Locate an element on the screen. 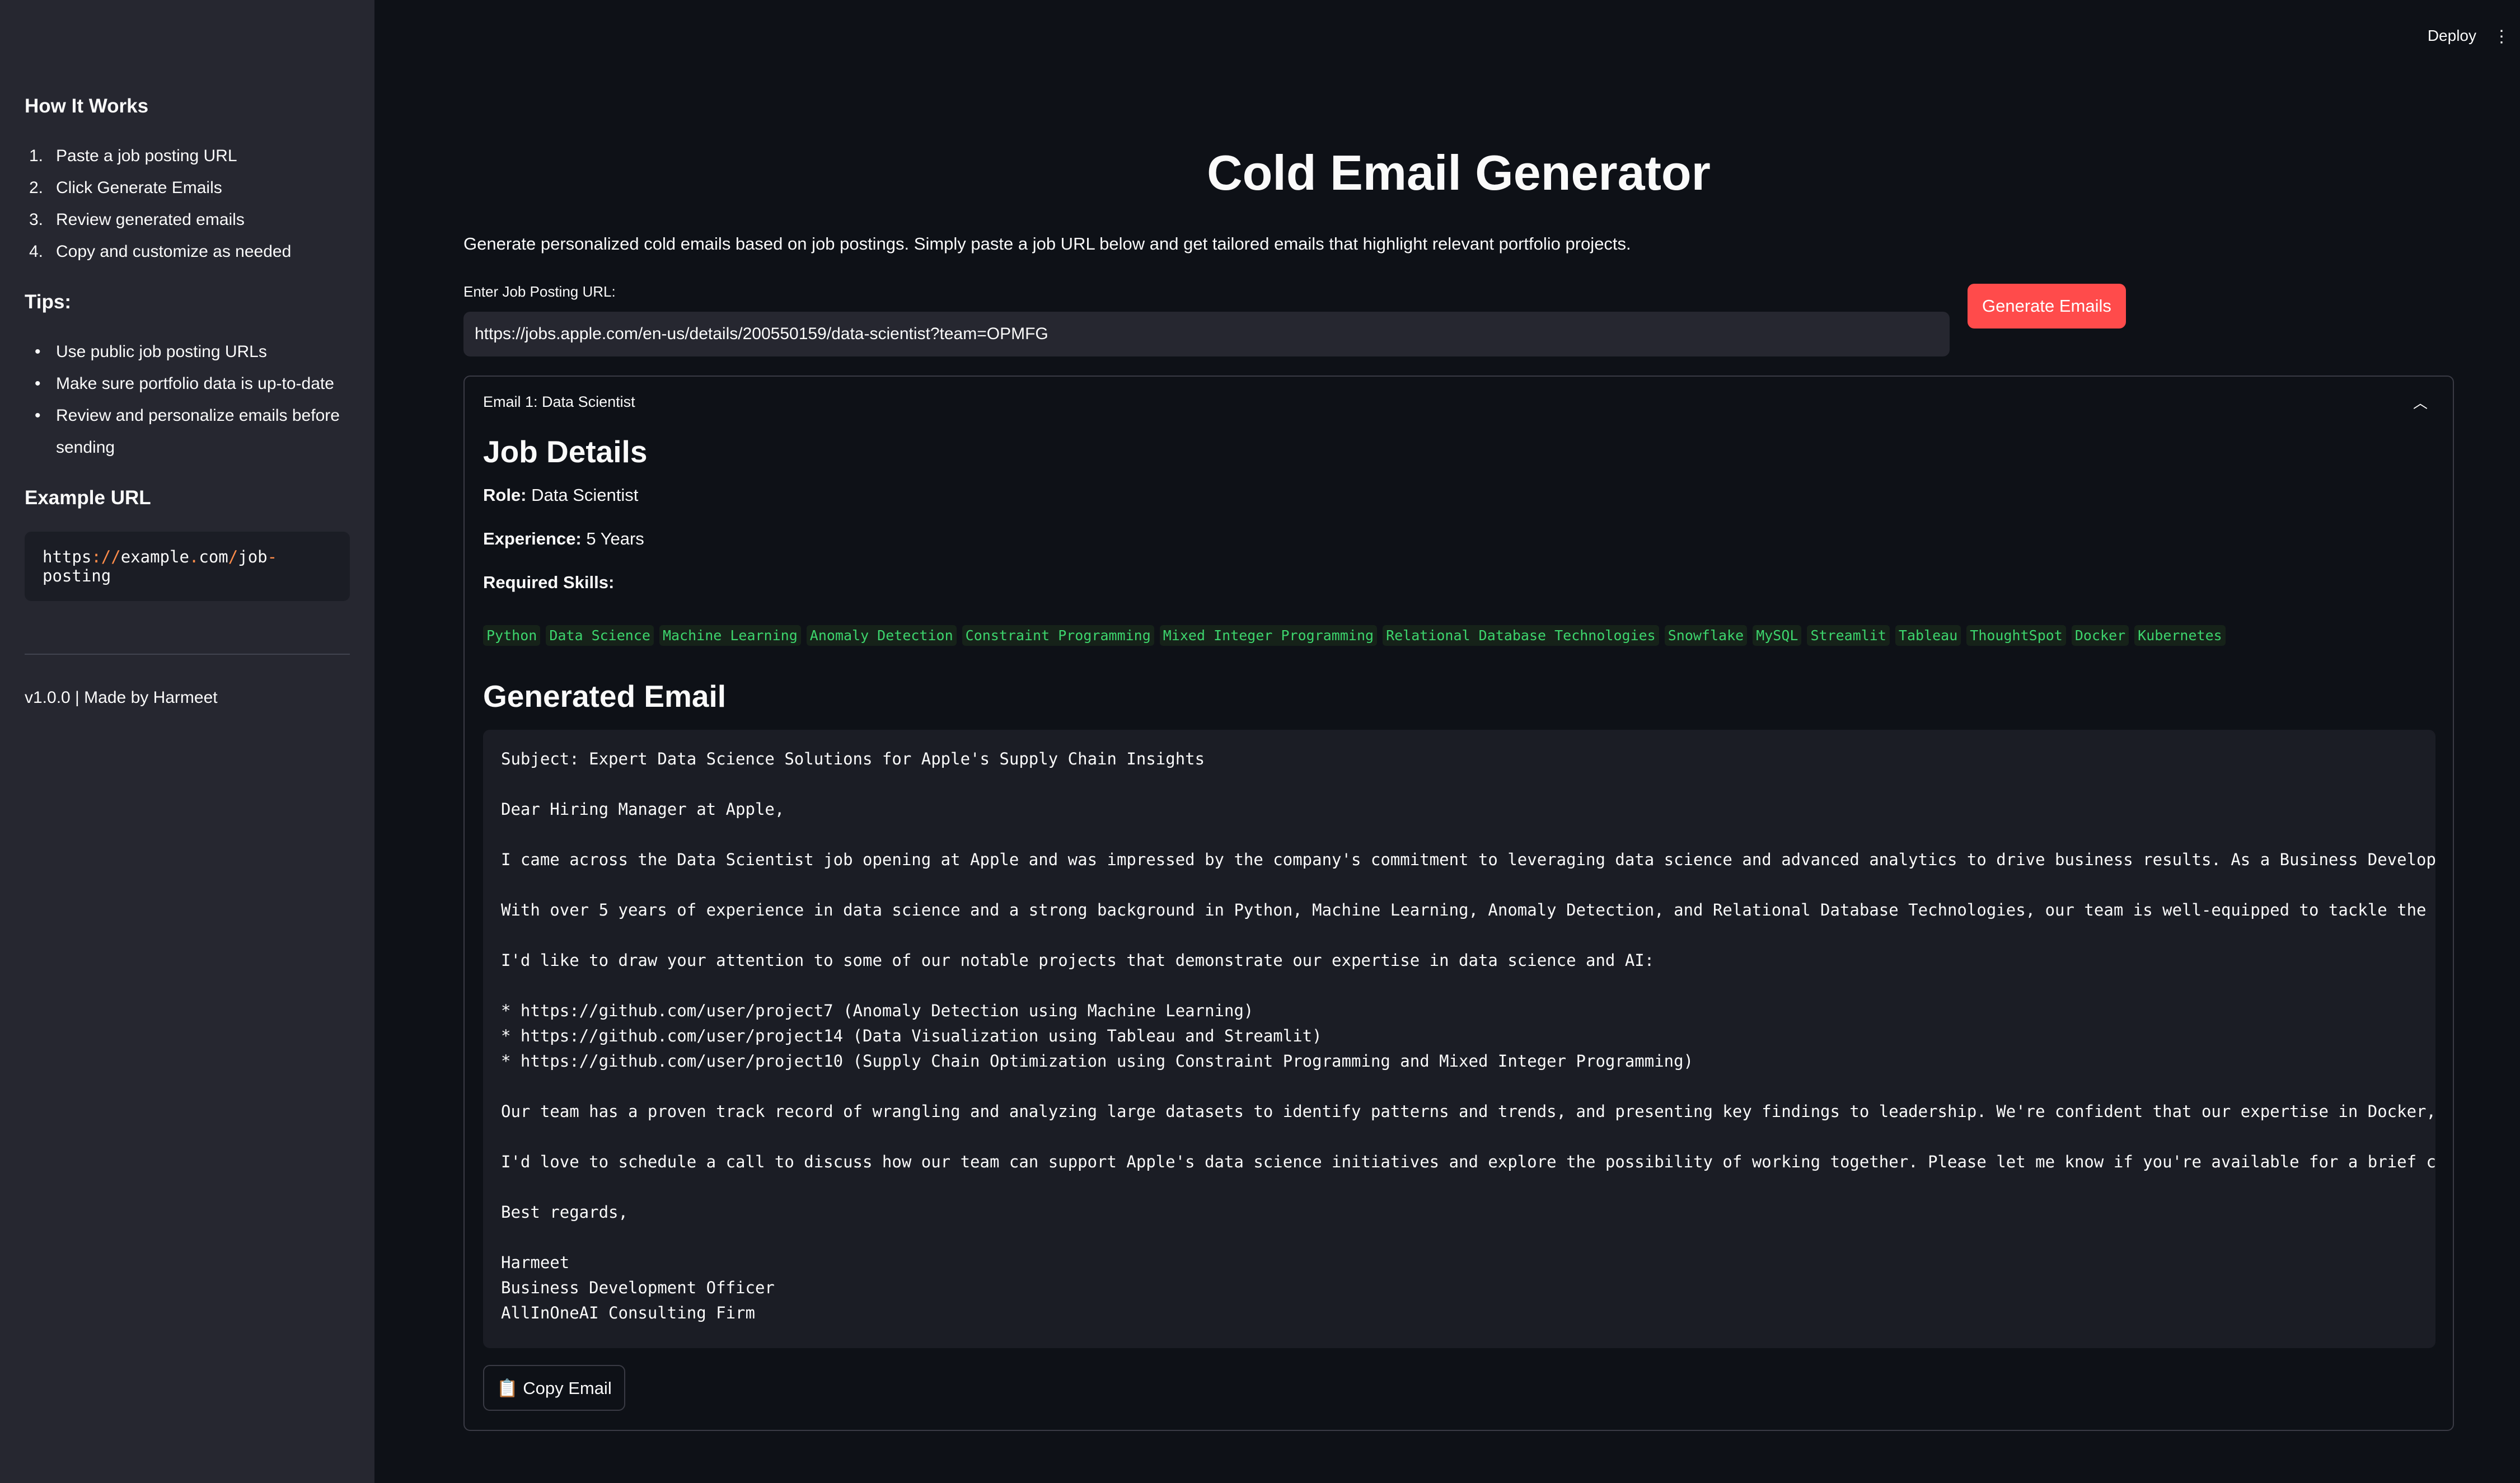 Image resolution: width=2520 pixels, height=1483 pixels. step-label: Click Generate Emails is located at coordinates (139, 188).